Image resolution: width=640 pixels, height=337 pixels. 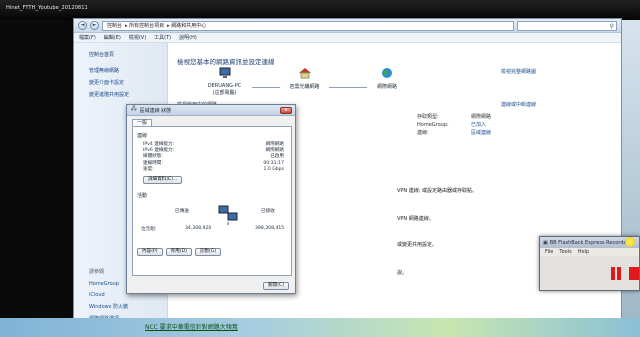 I want to click on diagnose-button: 診斷(G), so click(x=208, y=252).